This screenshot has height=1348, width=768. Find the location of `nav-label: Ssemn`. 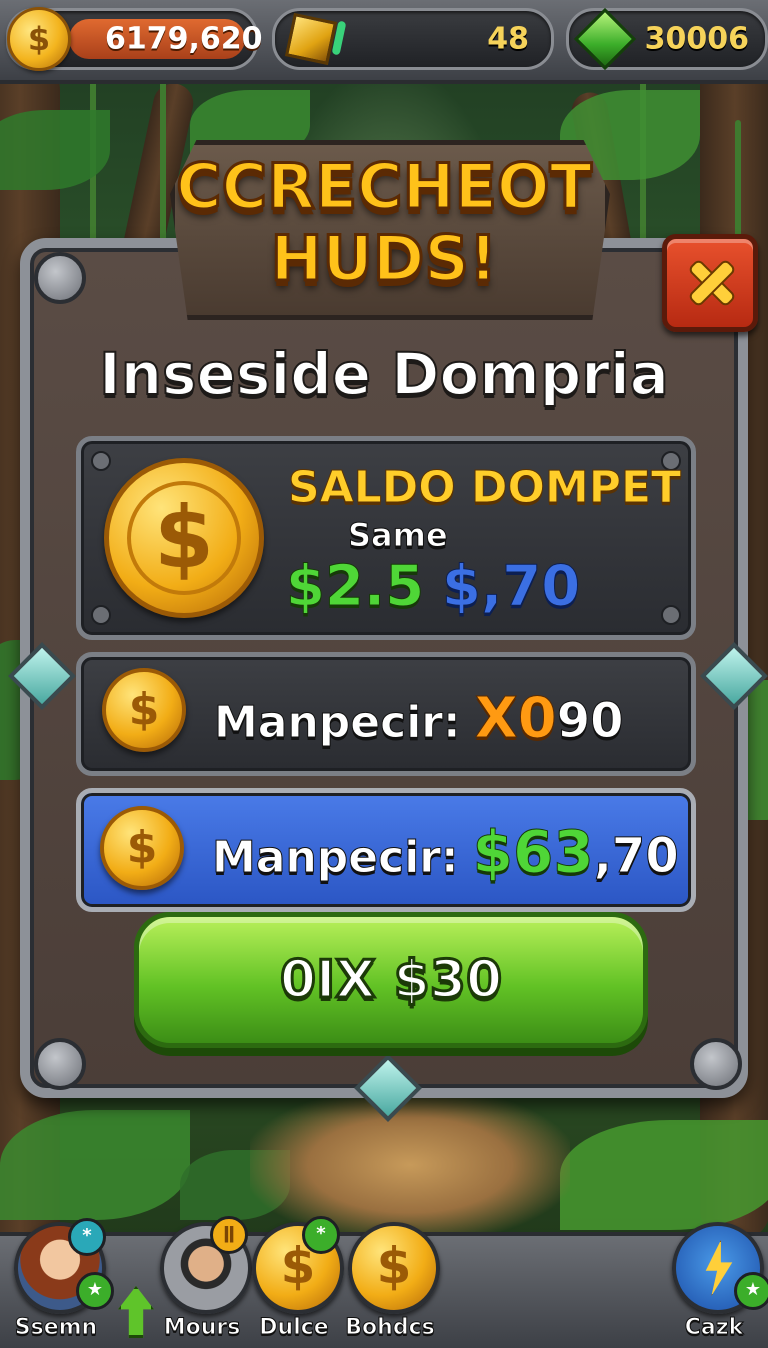

nav-label: Ssemn is located at coordinates (56, 1328).